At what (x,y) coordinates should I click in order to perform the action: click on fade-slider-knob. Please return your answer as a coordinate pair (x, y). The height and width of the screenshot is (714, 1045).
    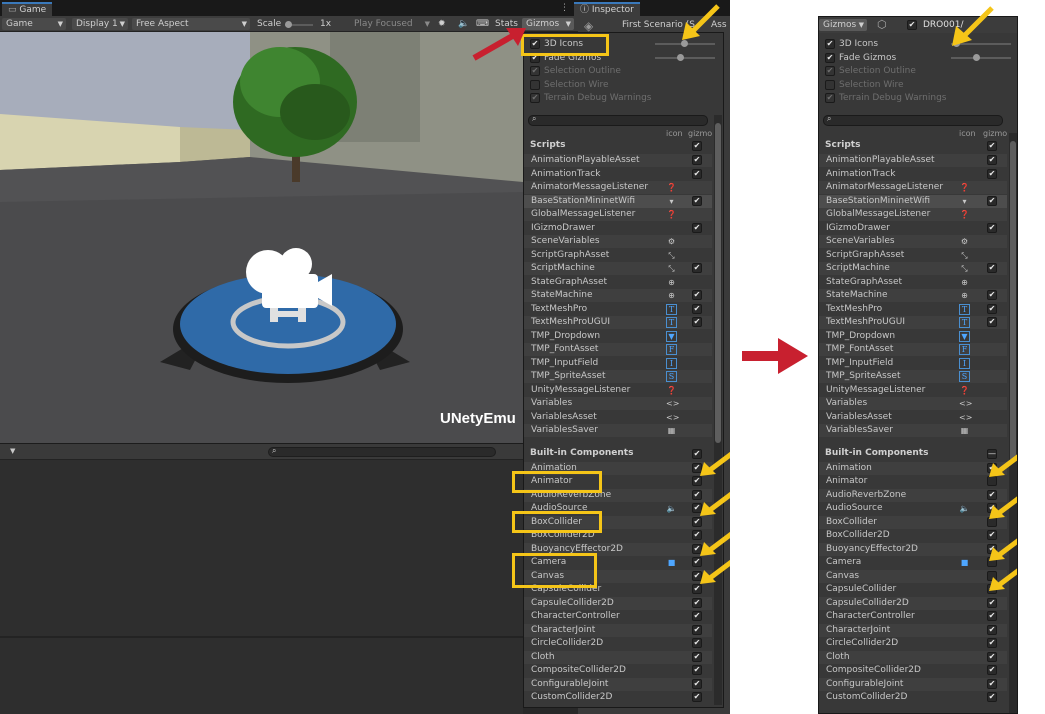
    Looking at the image, I should click on (680, 57).